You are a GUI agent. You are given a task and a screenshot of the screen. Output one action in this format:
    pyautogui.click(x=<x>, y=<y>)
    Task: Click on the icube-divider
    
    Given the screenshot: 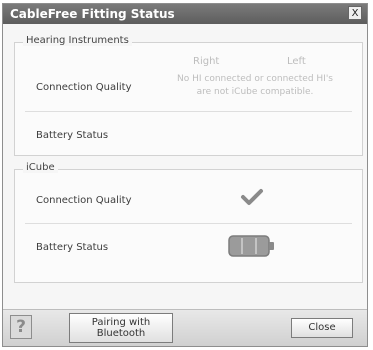 What is the action you would take?
    pyautogui.click(x=188, y=223)
    